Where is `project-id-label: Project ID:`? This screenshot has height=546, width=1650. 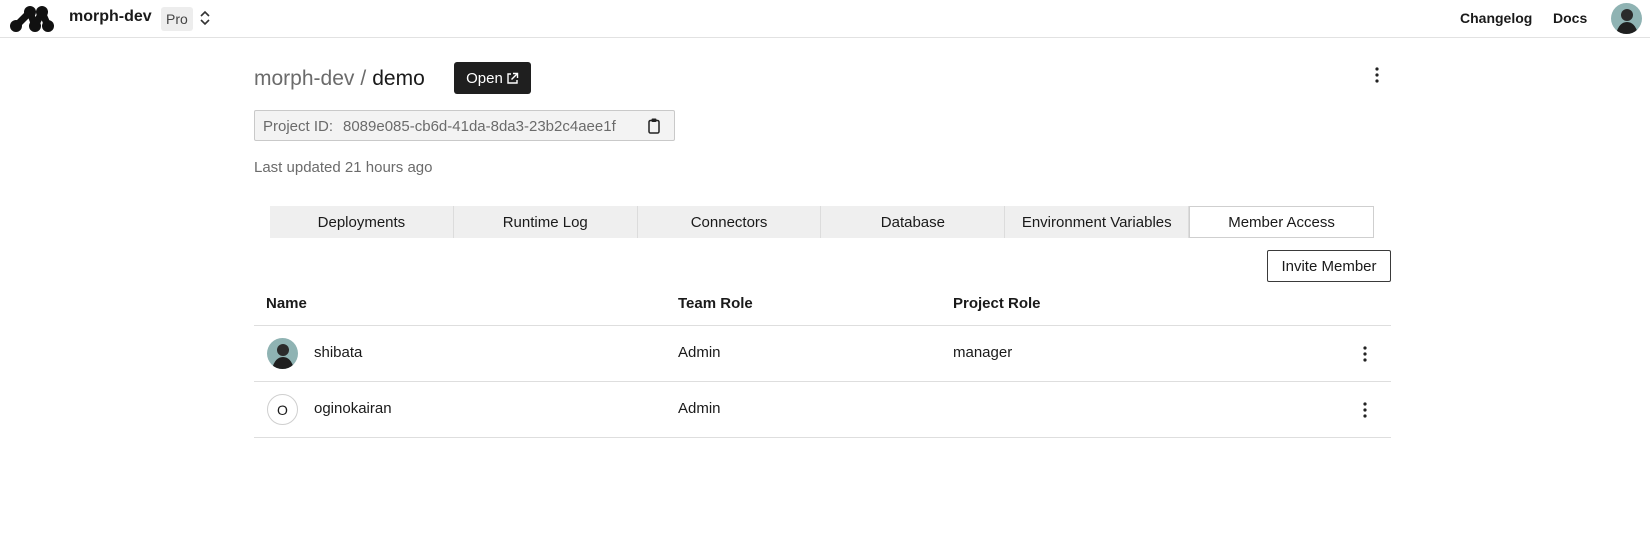
project-id-label: Project ID: is located at coordinates (298, 126).